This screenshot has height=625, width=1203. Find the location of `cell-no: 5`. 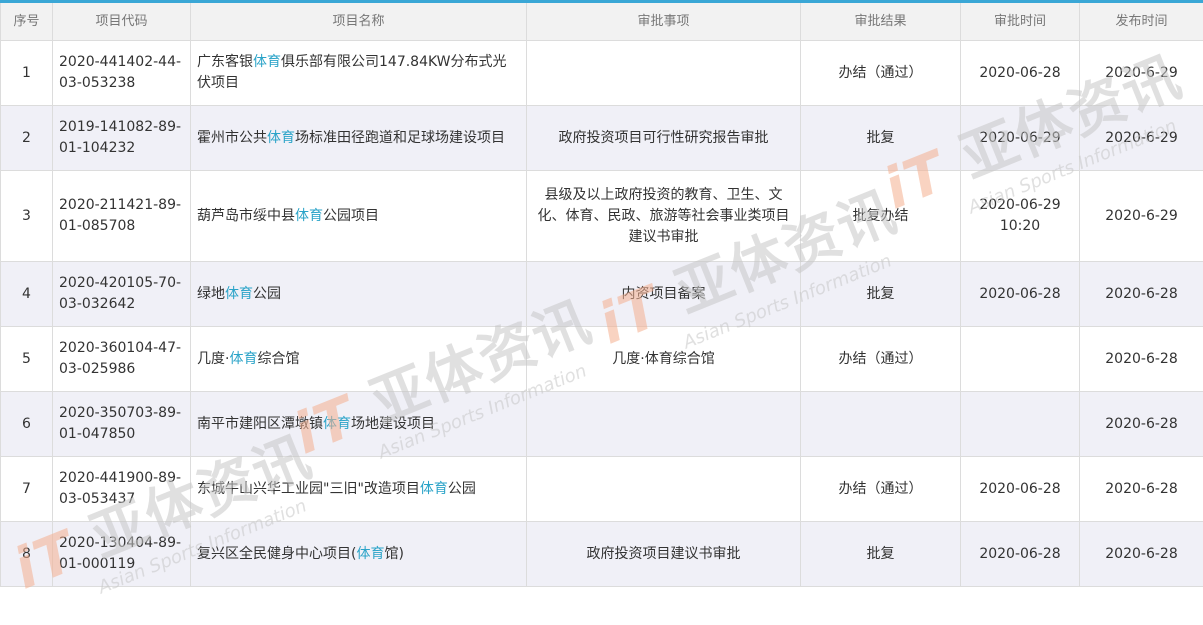

cell-no: 5 is located at coordinates (27, 359).